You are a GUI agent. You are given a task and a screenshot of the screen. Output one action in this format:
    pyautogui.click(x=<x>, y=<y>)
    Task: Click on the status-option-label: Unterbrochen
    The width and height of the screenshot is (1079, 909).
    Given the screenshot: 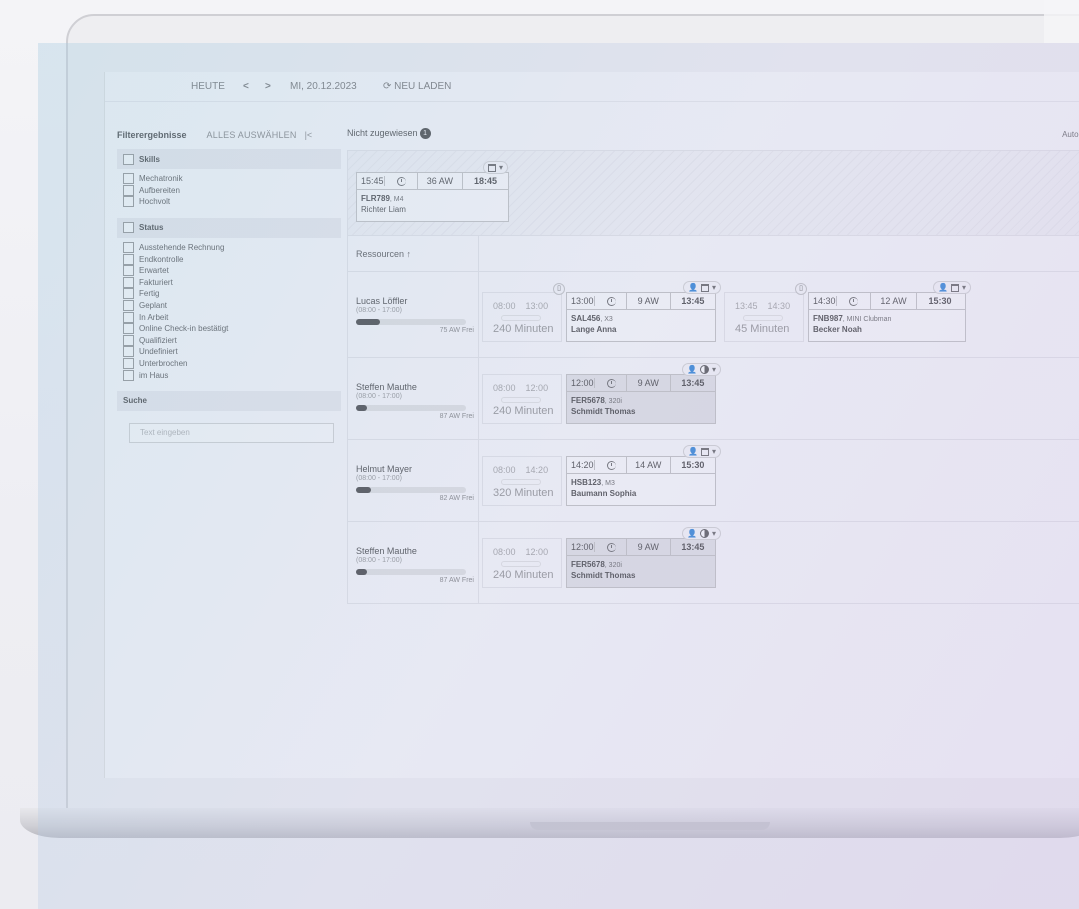 What is the action you would take?
    pyautogui.click(x=163, y=364)
    